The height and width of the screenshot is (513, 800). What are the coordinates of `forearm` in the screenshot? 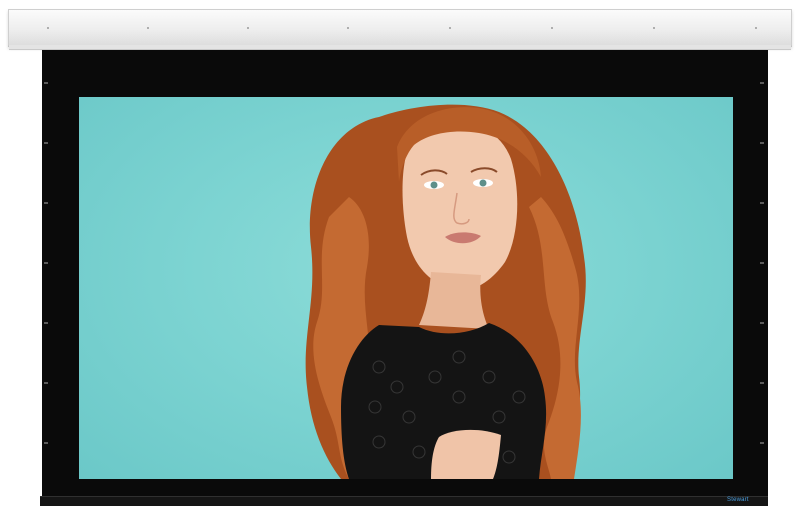 It's located at (466, 454).